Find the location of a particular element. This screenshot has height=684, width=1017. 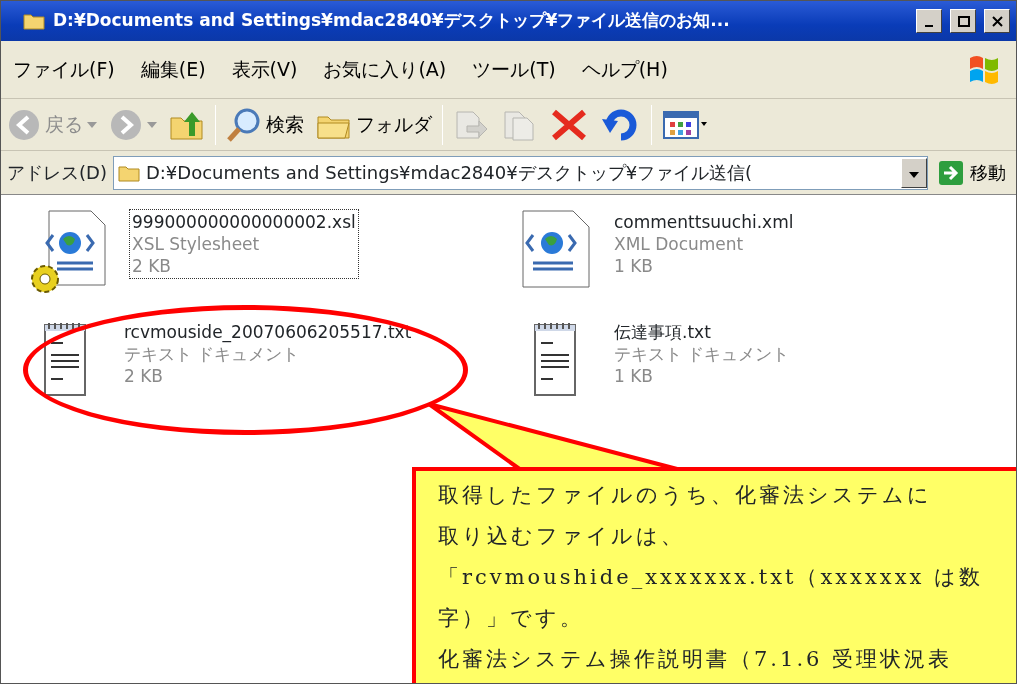

close-icon is located at coordinates (997, 21).